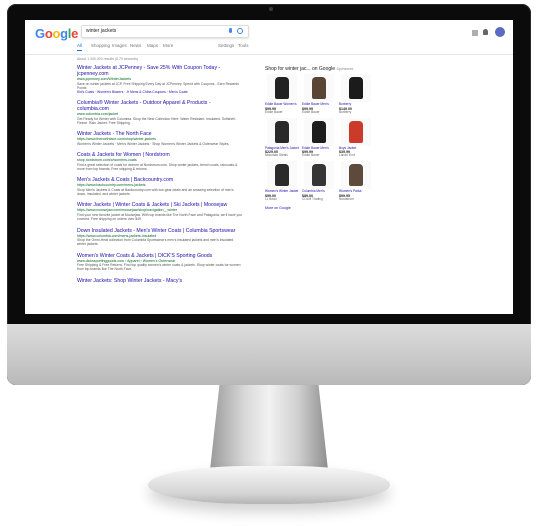  I want to click on tab-maps: Maps, so click(152, 45).